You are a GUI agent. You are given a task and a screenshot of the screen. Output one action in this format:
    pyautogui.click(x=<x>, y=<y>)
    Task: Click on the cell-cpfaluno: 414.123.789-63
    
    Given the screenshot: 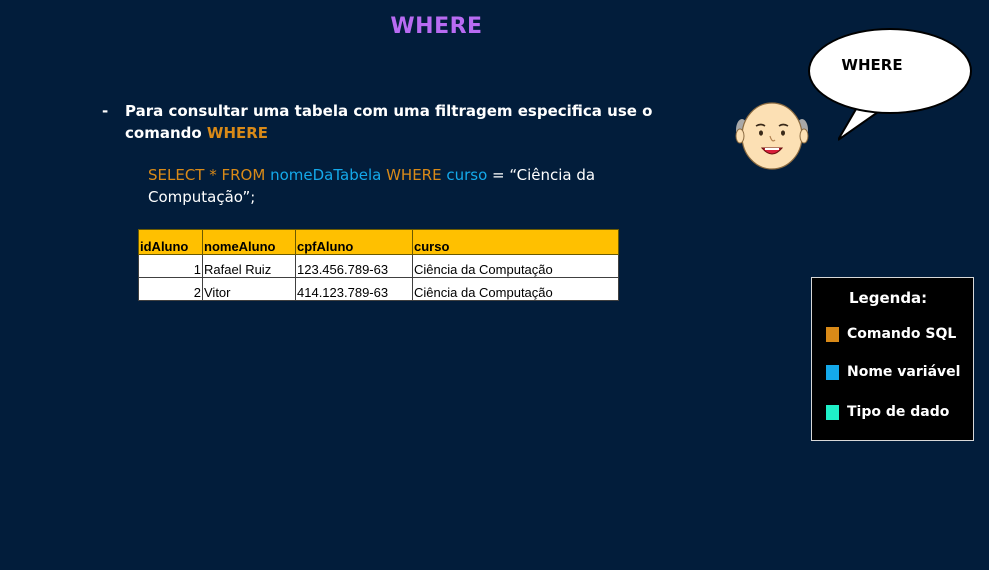 What is the action you would take?
    pyautogui.click(x=354, y=289)
    